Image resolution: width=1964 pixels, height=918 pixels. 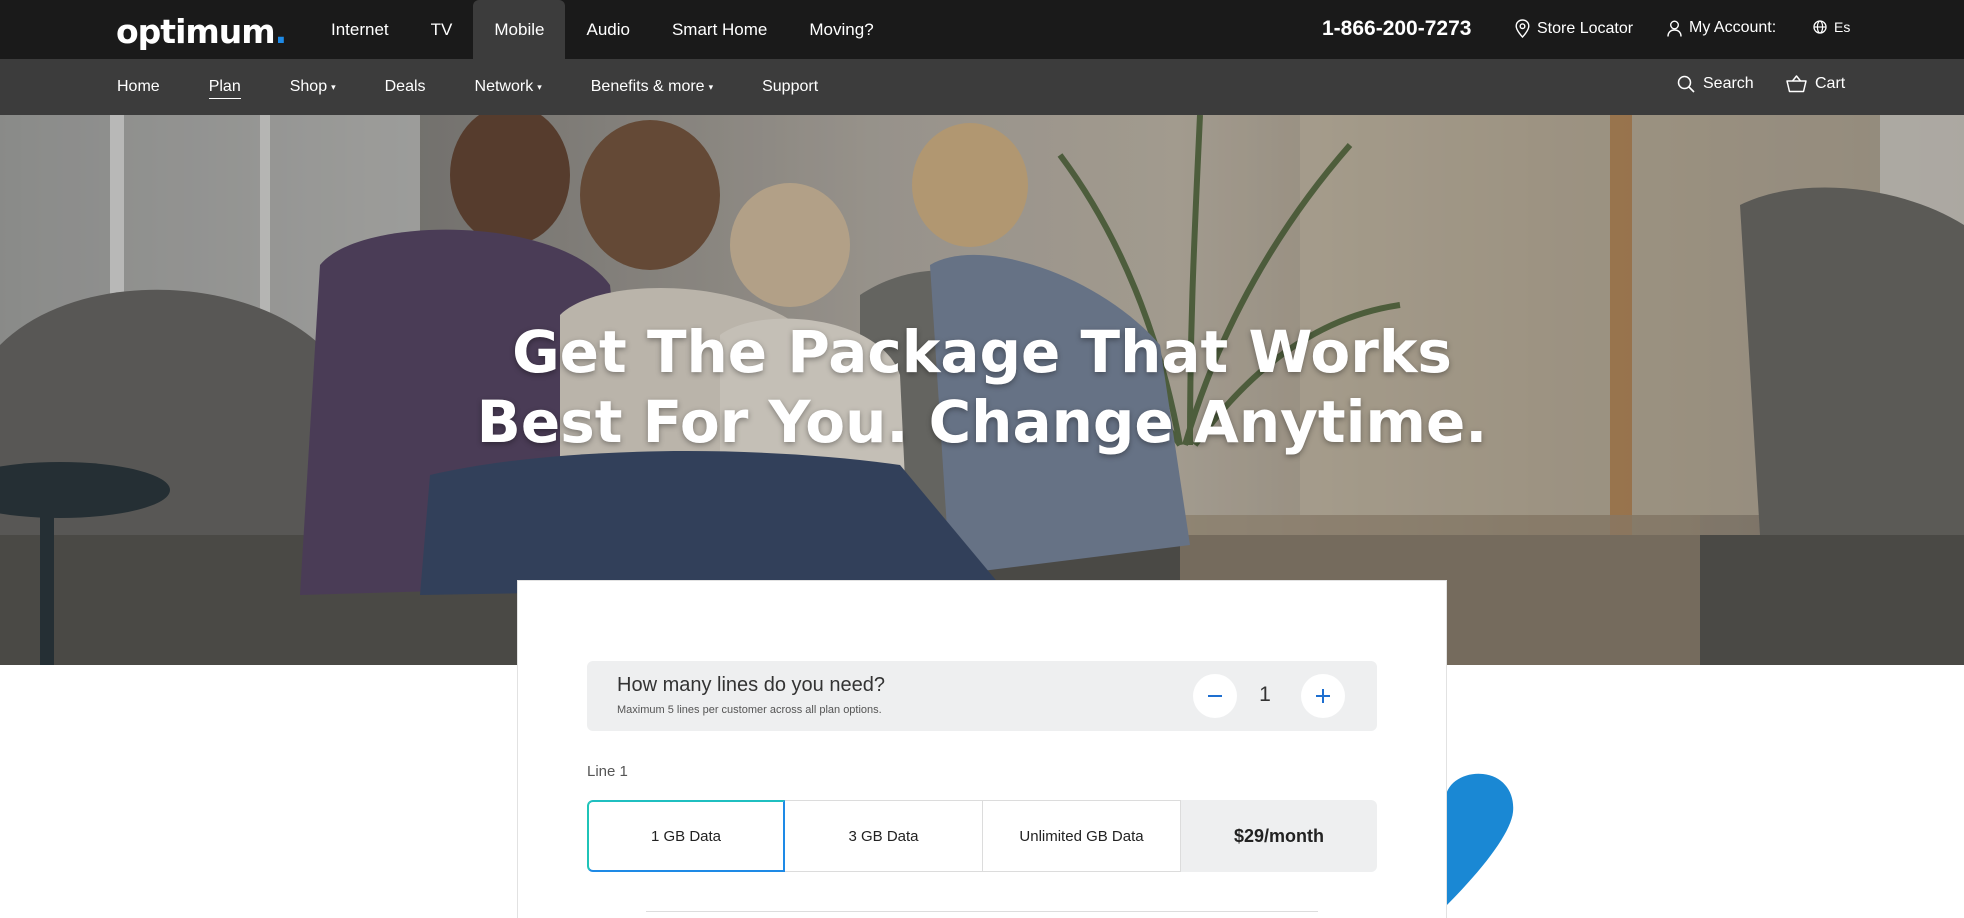 I want to click on map-pin-icon, so click(x=1522, y=28).